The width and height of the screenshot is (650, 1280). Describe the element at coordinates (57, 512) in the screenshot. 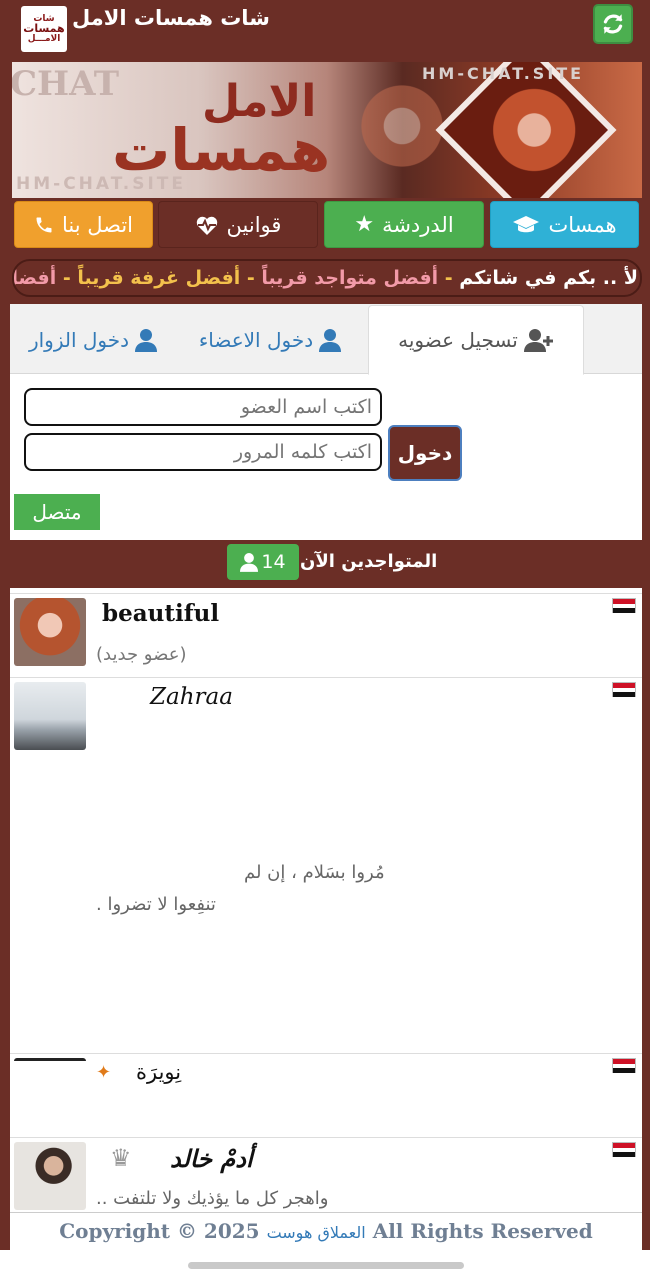

I see `online-status-button: متصل` at that location.